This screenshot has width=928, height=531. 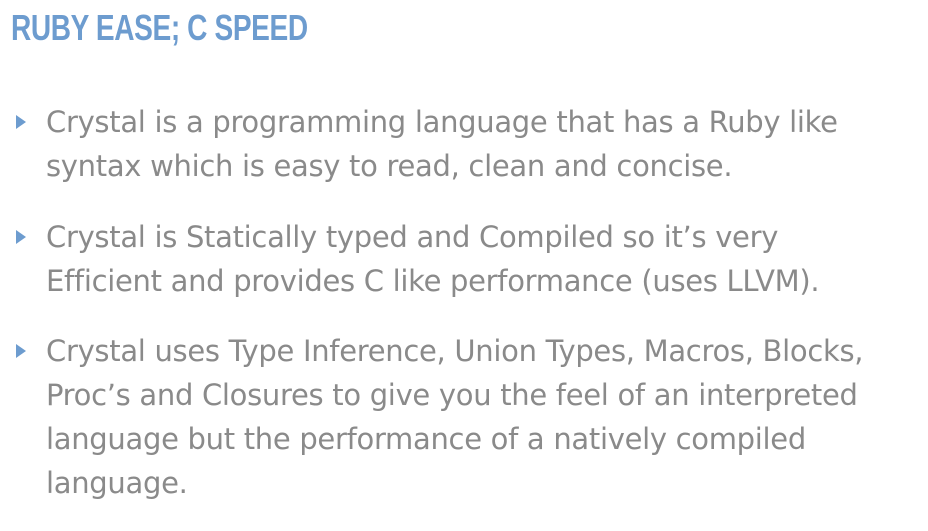 I want to click on bullet-line: language., so click(x=117, y=483).